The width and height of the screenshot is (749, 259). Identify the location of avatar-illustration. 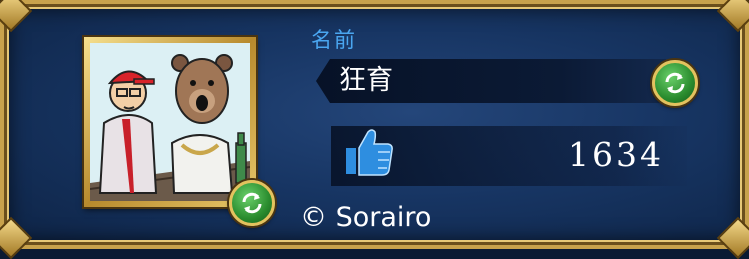
(170, 122).